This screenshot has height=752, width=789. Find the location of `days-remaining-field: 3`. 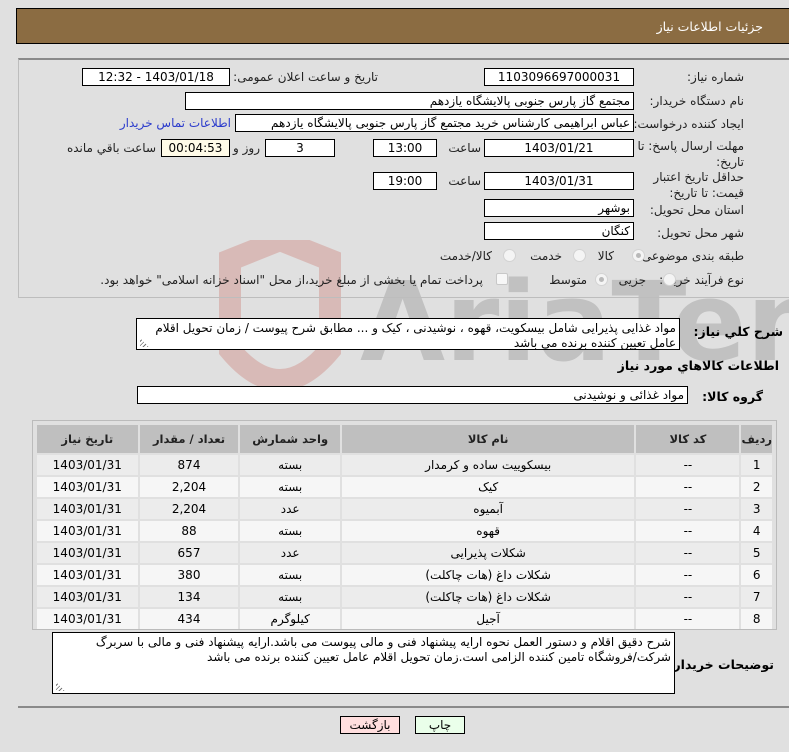

days-remaining-field: 3 is located at coordinates (300, 148).